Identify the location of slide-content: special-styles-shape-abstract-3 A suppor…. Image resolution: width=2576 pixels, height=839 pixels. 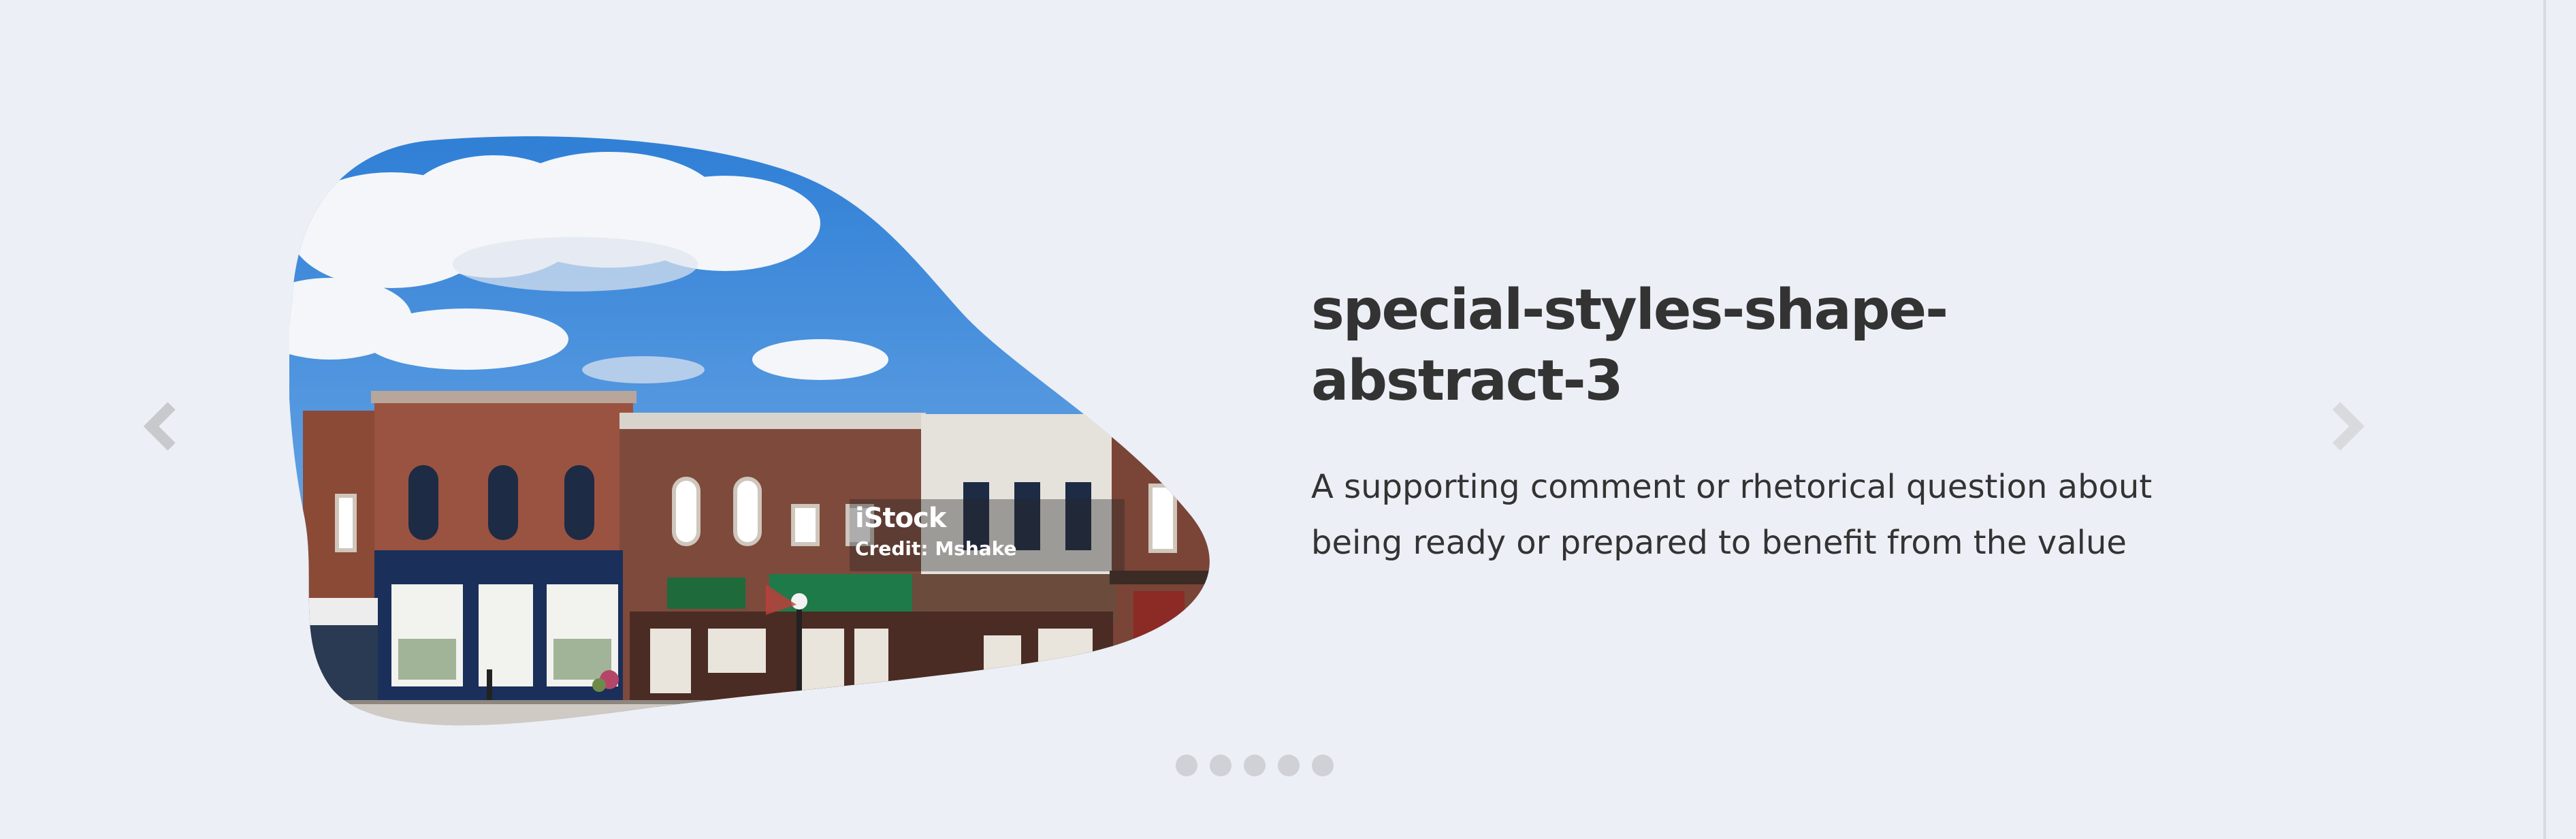
(1753, 423).